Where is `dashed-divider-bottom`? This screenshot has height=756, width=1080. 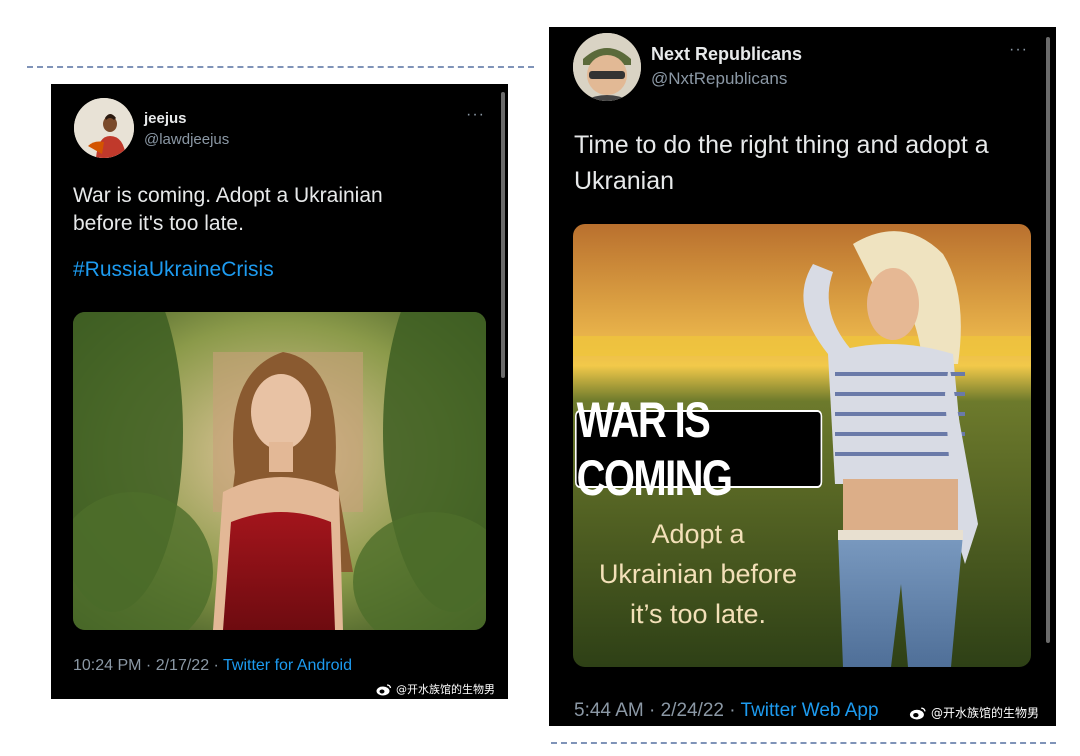
dashed-divider-bottom is located at coordinates (803, 743).